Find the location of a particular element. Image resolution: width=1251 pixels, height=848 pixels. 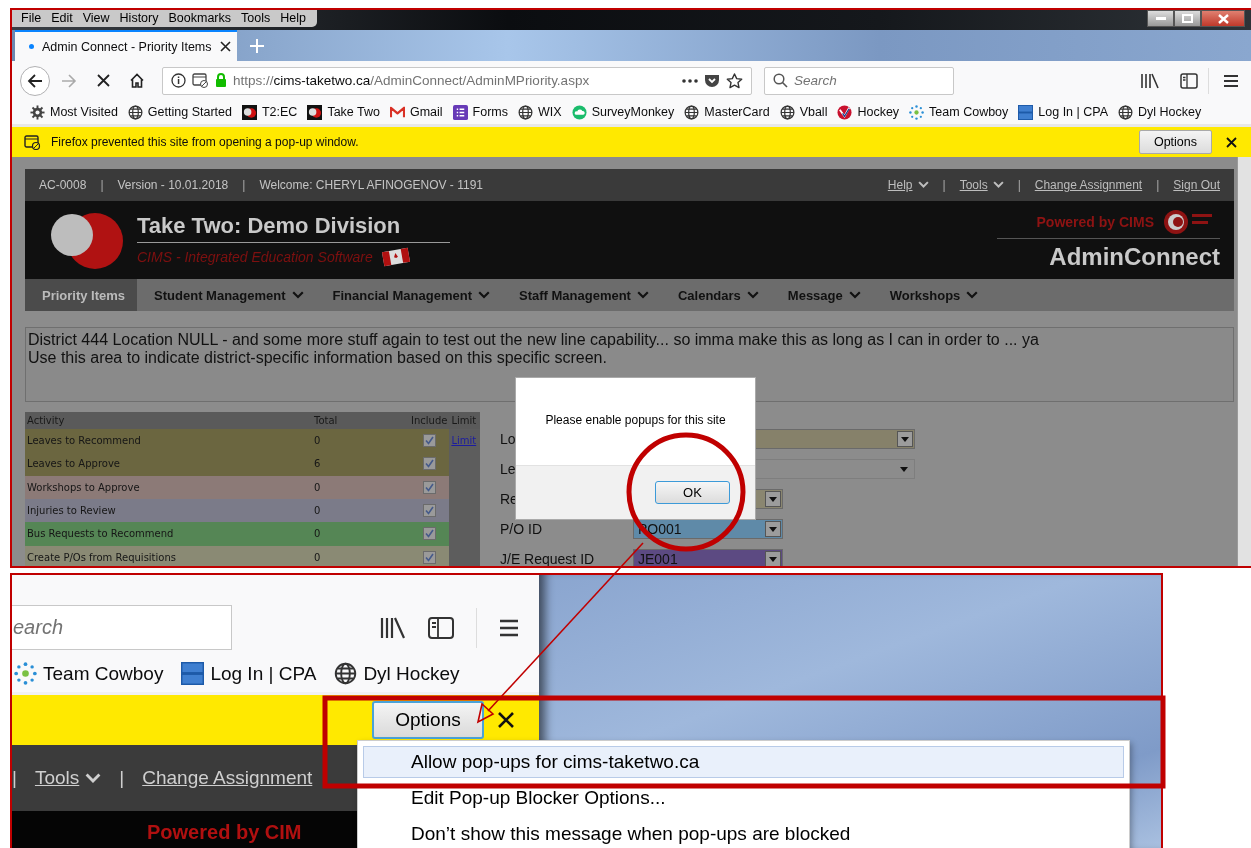

bookmark-link: WIX is located at coordinates (540, 112).